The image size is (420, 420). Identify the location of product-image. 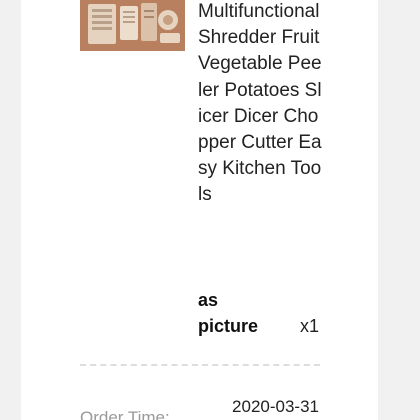
(132, 25).